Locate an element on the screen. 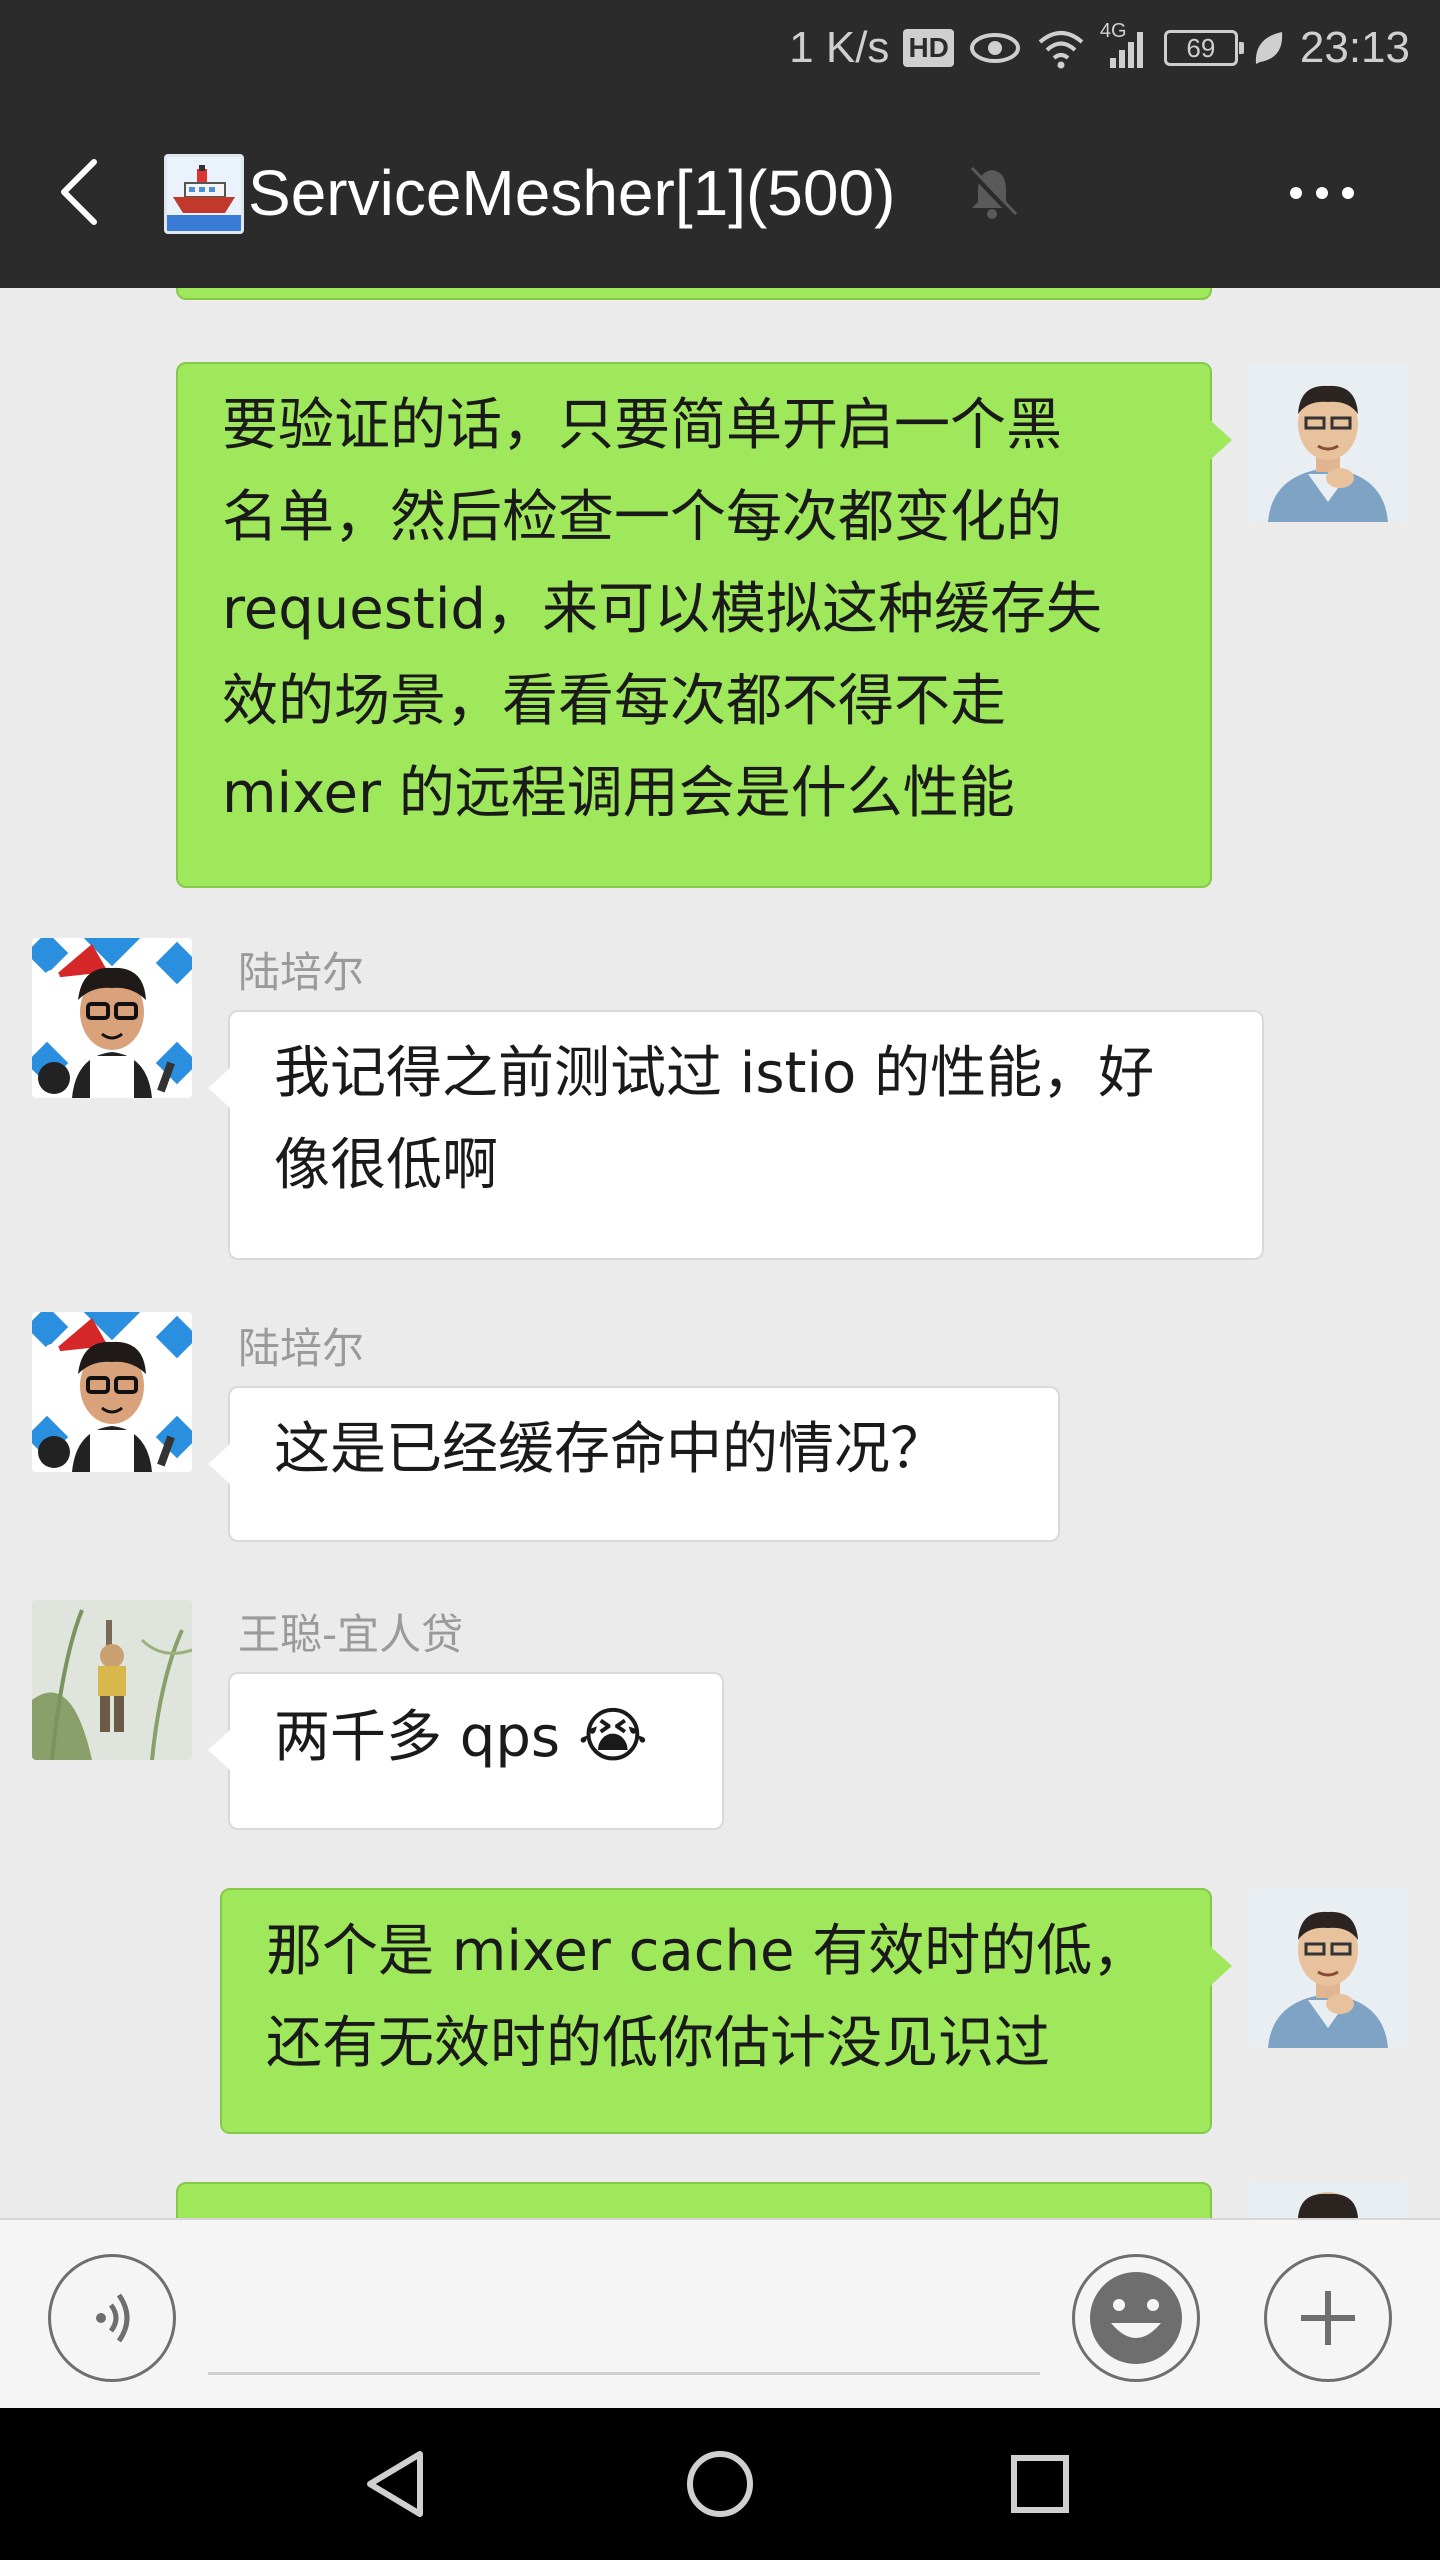 This screenshot has height=2560, width=1440. sender-name: 王聪-宜人贷 is located at coordinates (351, 1634).